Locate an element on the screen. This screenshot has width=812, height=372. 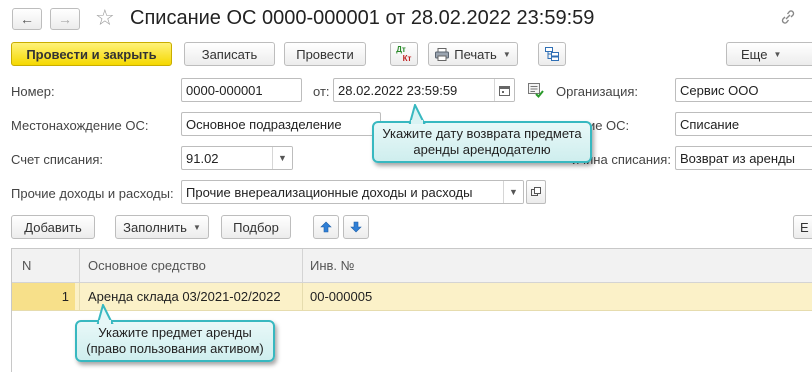
organization-label: Организация: is located at coordinates (597, 91).